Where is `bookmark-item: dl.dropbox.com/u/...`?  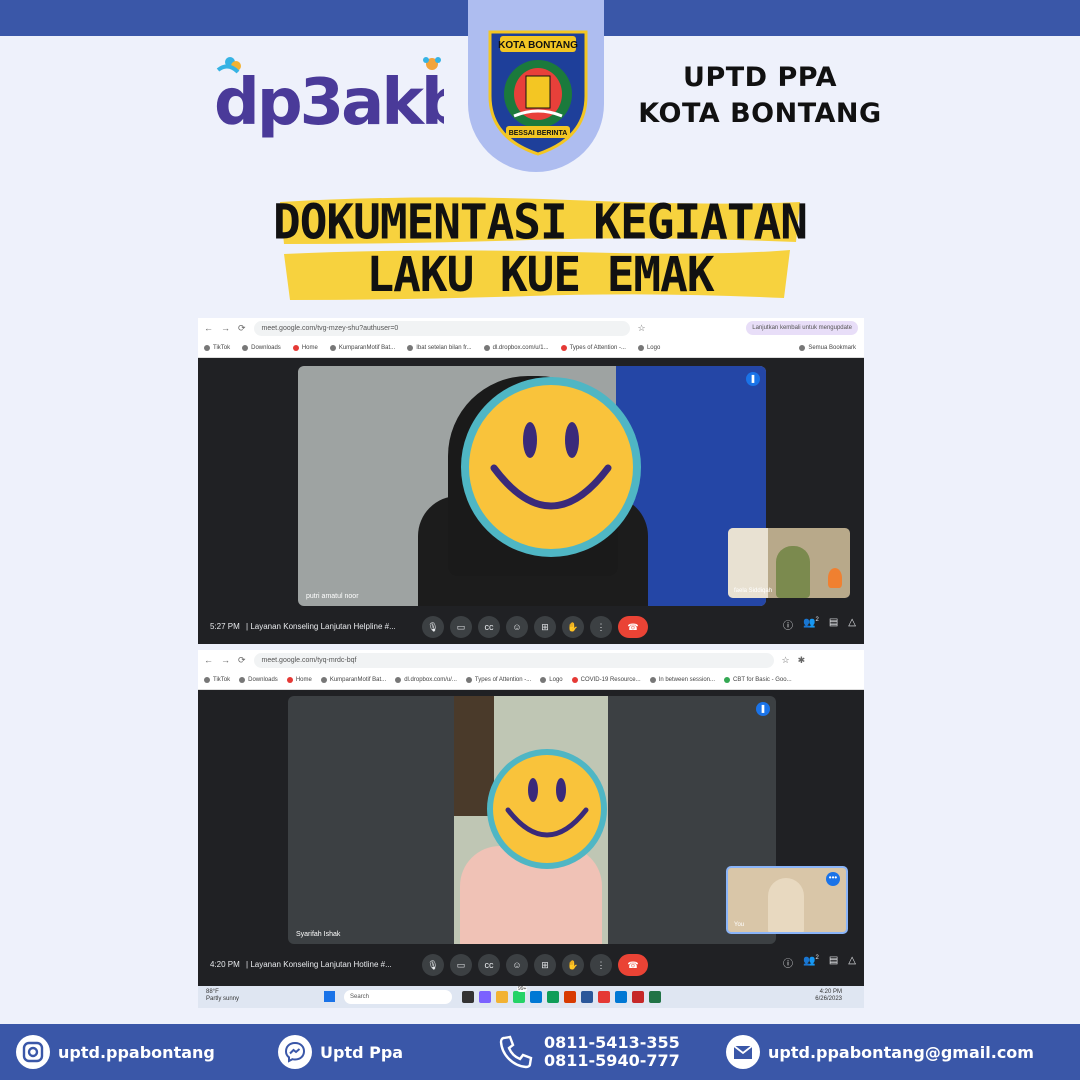 bookmark-item: dl.dropbox.com/u/... is located at coordinates (426, 679).